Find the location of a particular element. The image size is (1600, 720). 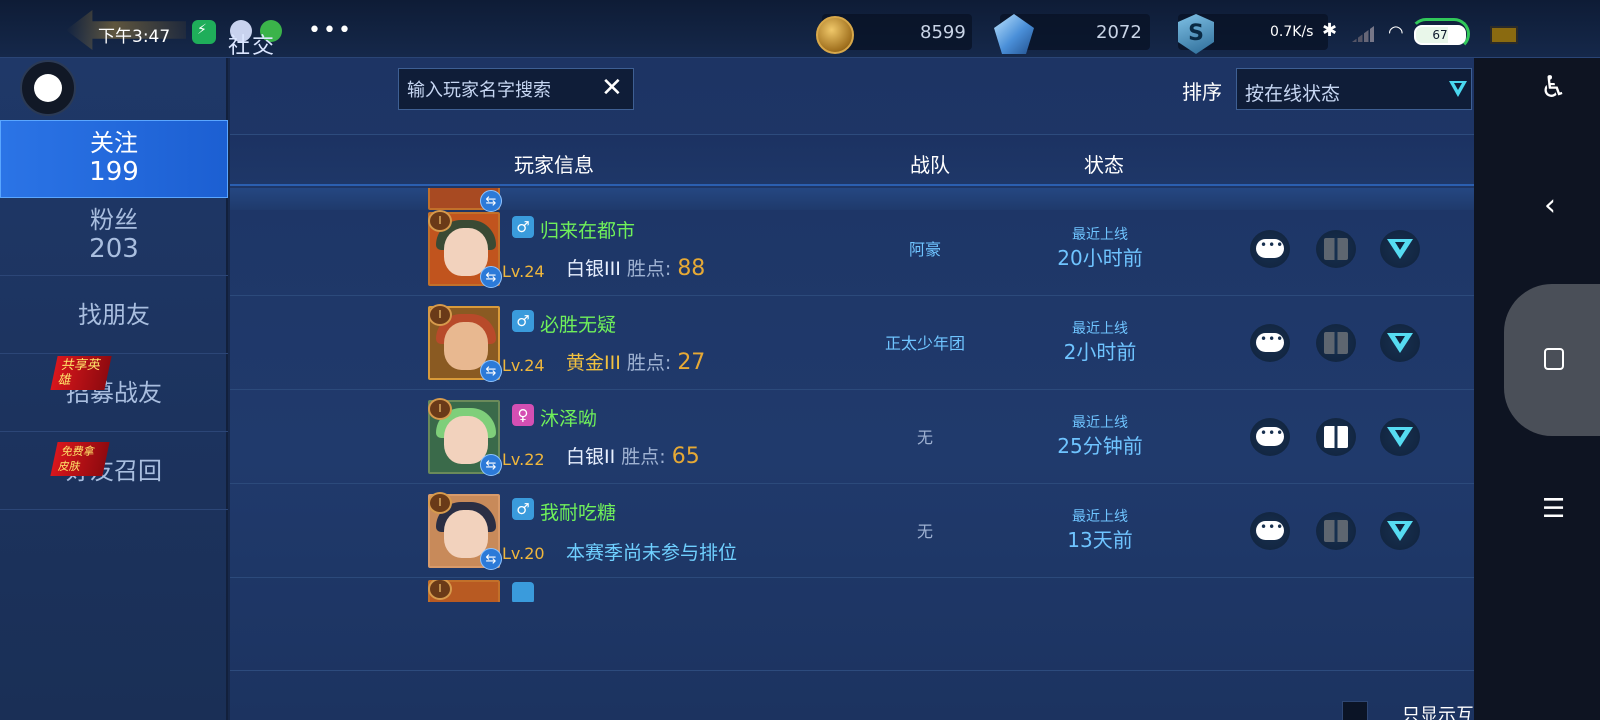

back-icon: ‹ is located at coordinates (1550, 205).